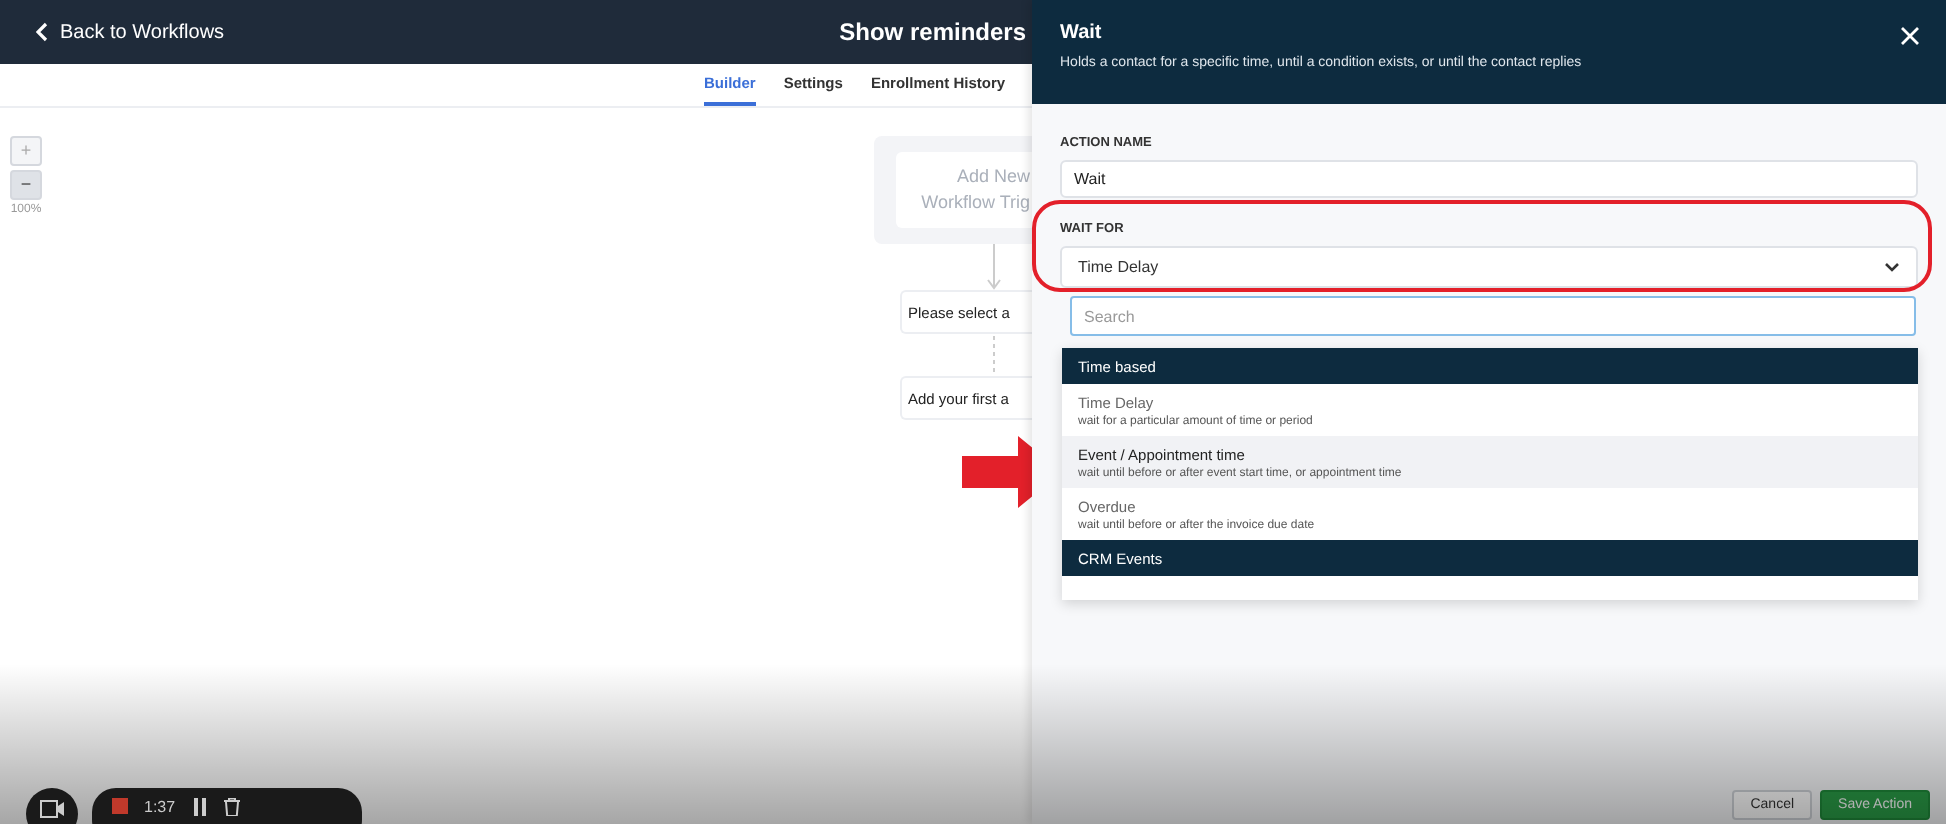  I want to click on connector-arrow, so click(994, 267).